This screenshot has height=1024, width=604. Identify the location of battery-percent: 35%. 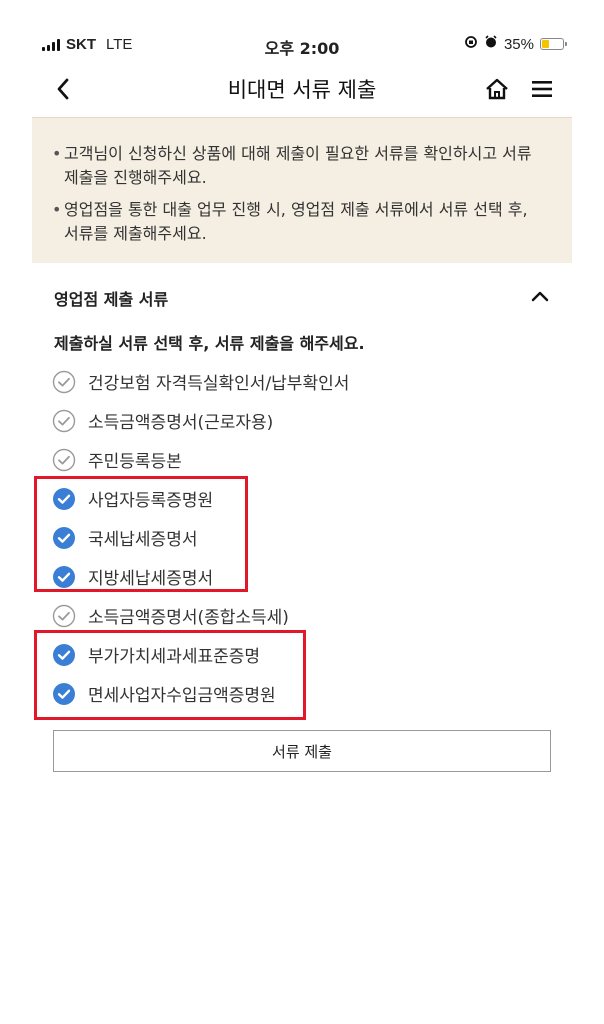
(518, 44).